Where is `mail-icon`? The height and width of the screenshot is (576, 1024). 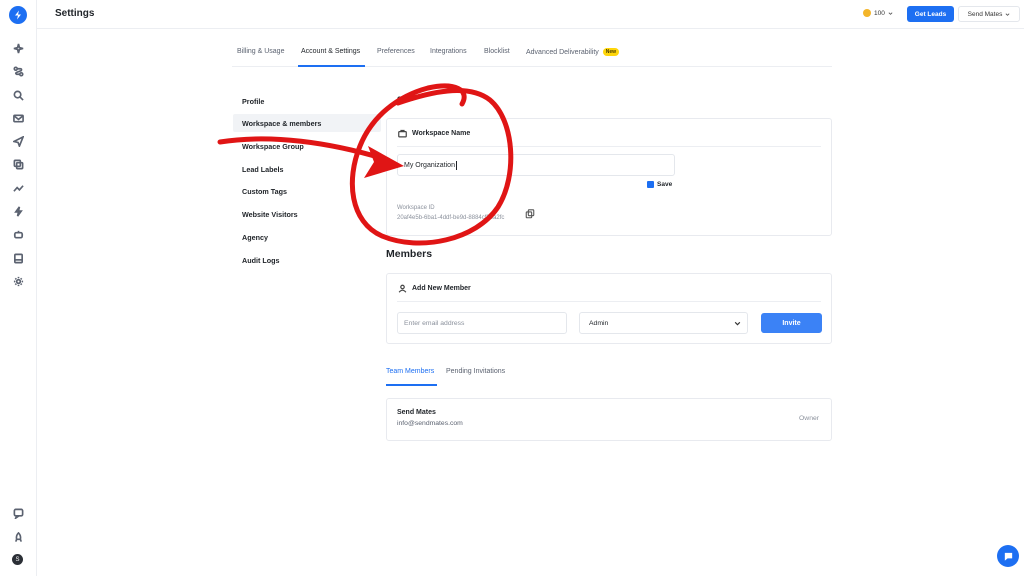
mail-icon is located at coordinates (18, 118).